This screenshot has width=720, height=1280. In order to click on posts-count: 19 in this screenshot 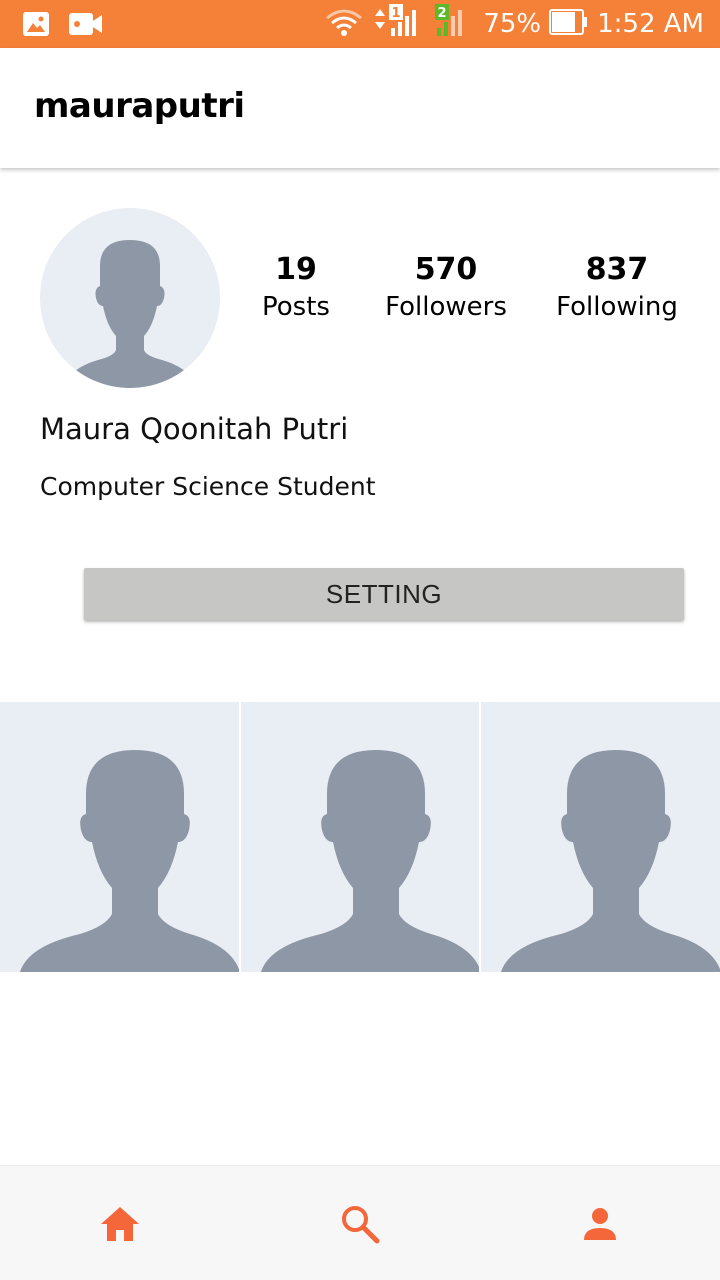, I will do `click(296, 269)`.